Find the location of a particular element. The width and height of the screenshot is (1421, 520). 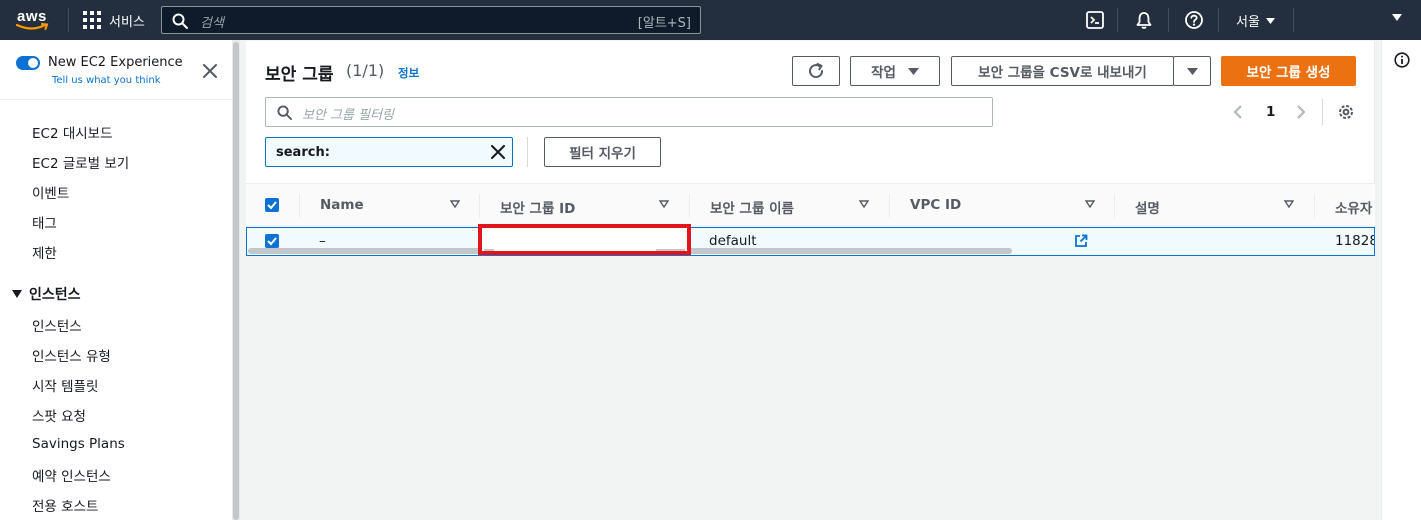

export-csv-label: 보안 그룹을 CSV로 내보내기 is located at coordinates (1062, 73).